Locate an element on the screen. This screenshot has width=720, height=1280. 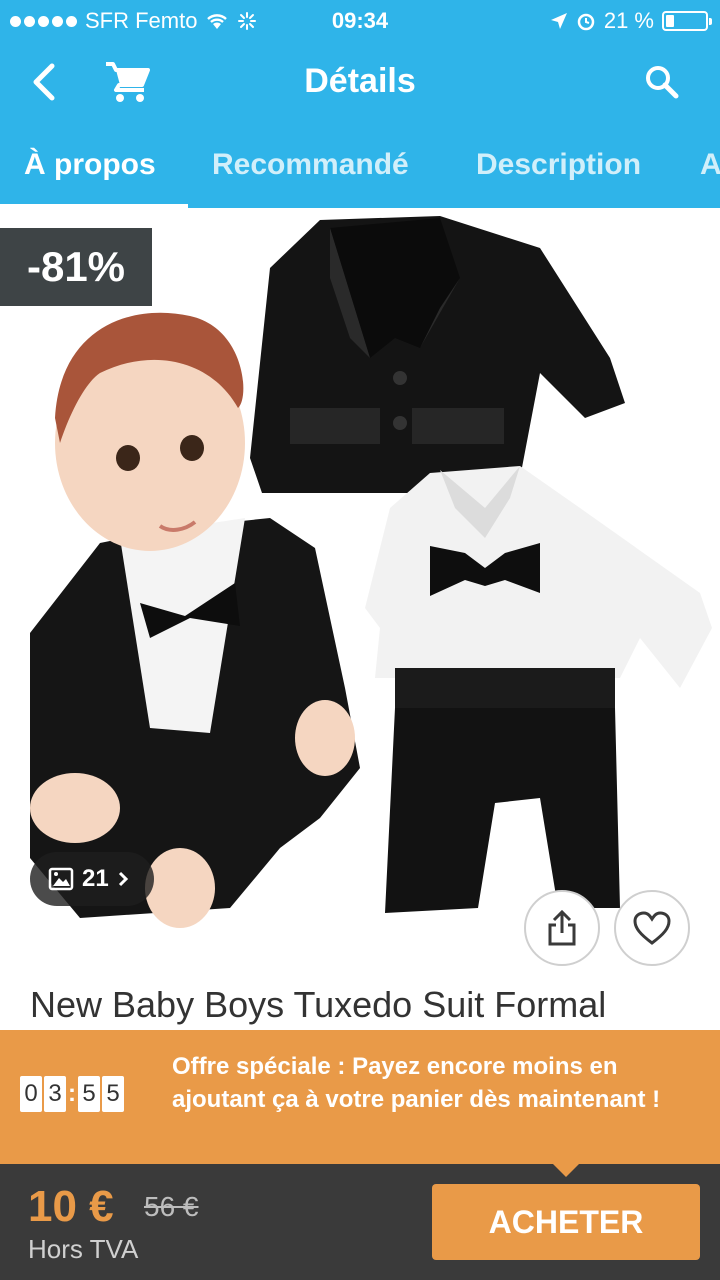
favorite-button is located at coordinates (652, 928).